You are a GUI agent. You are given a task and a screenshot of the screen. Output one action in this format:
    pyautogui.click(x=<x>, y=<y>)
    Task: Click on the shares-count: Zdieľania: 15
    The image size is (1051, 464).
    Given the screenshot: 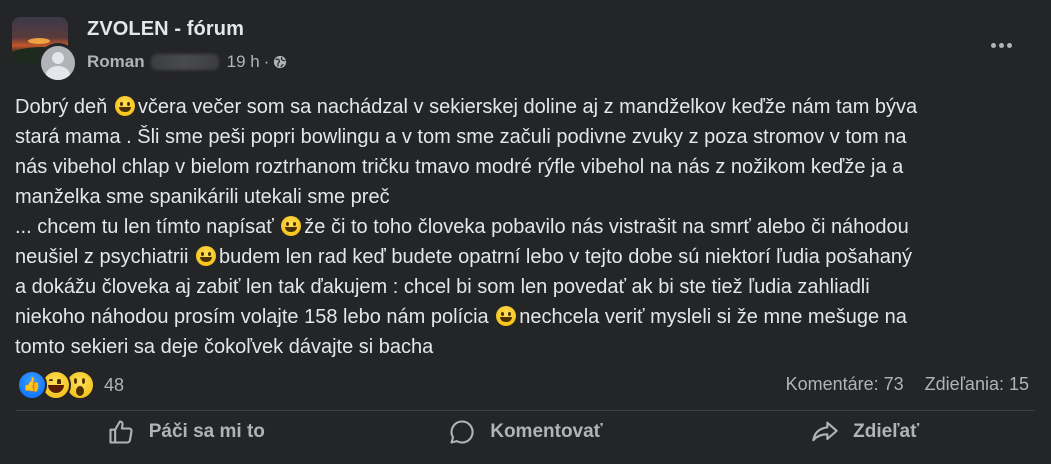 What is the action you would take?
    pyautogui.click(x=977, y=384)
    